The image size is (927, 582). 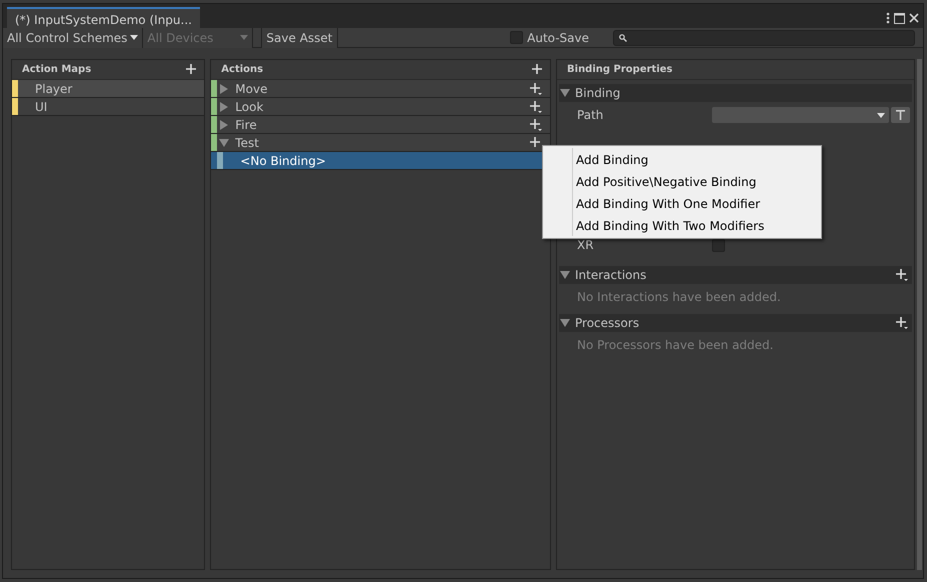 What do you see at coordinates (380, 89) in the screenshot?
I see `action-item: Move` at bounding box center [380, 89].